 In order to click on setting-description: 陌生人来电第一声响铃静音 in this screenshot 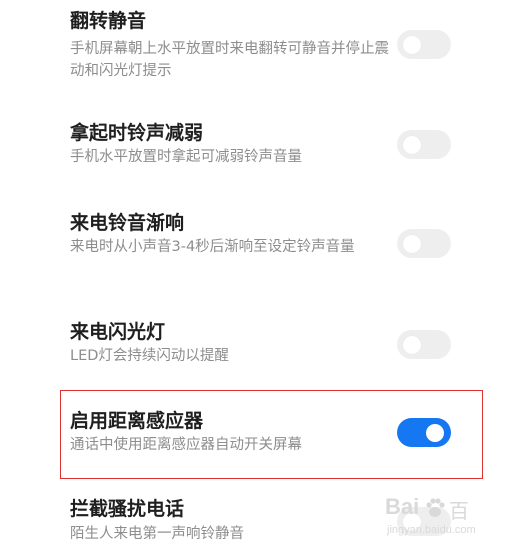, I will do `click(157, 534)`.